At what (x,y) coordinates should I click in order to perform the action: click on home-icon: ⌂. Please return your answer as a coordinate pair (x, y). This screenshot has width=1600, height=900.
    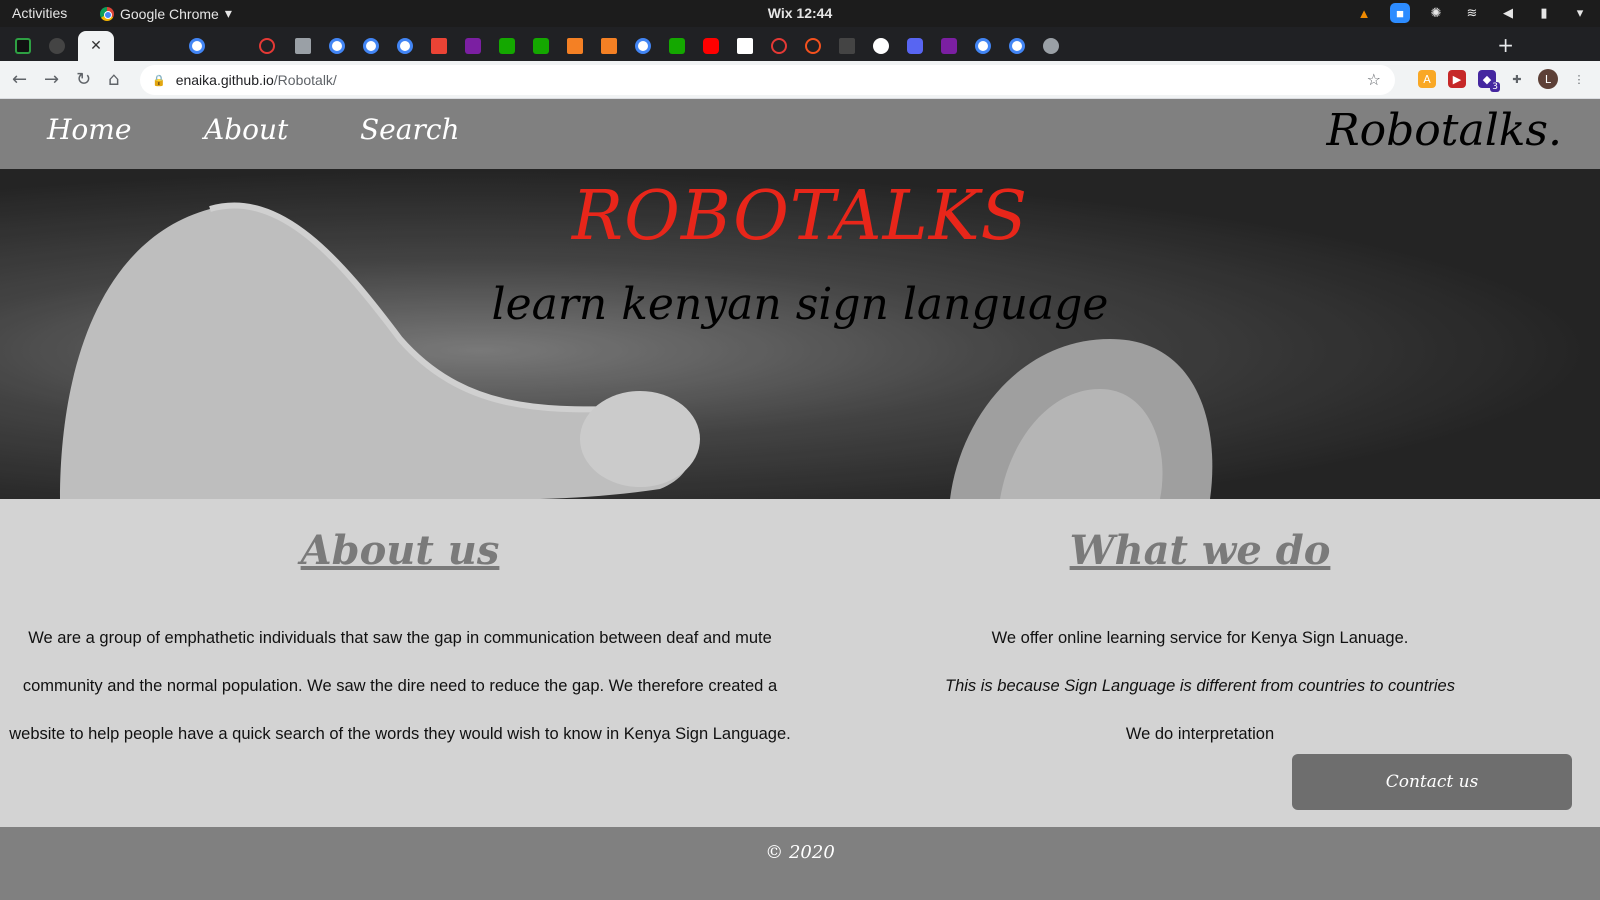
    Looking at the image, I should click on (113, 79).